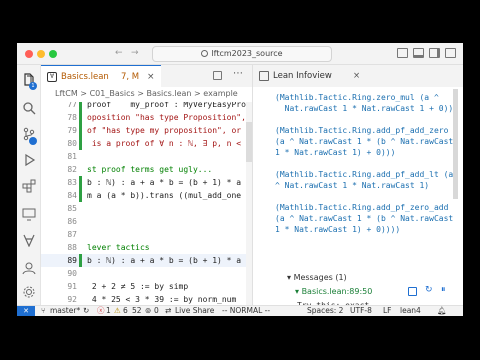 The width and height of the screenshot is (480, 360). I want to click on toggle-panel-icon, so click(418, 53).